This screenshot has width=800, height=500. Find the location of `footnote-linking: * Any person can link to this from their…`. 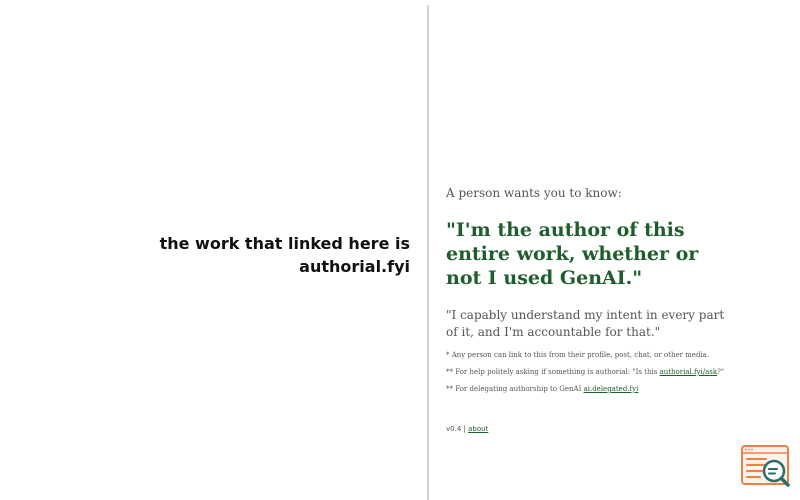

footnote-linking: * Any person can link to this from their… is located at coordinates (577, 355).